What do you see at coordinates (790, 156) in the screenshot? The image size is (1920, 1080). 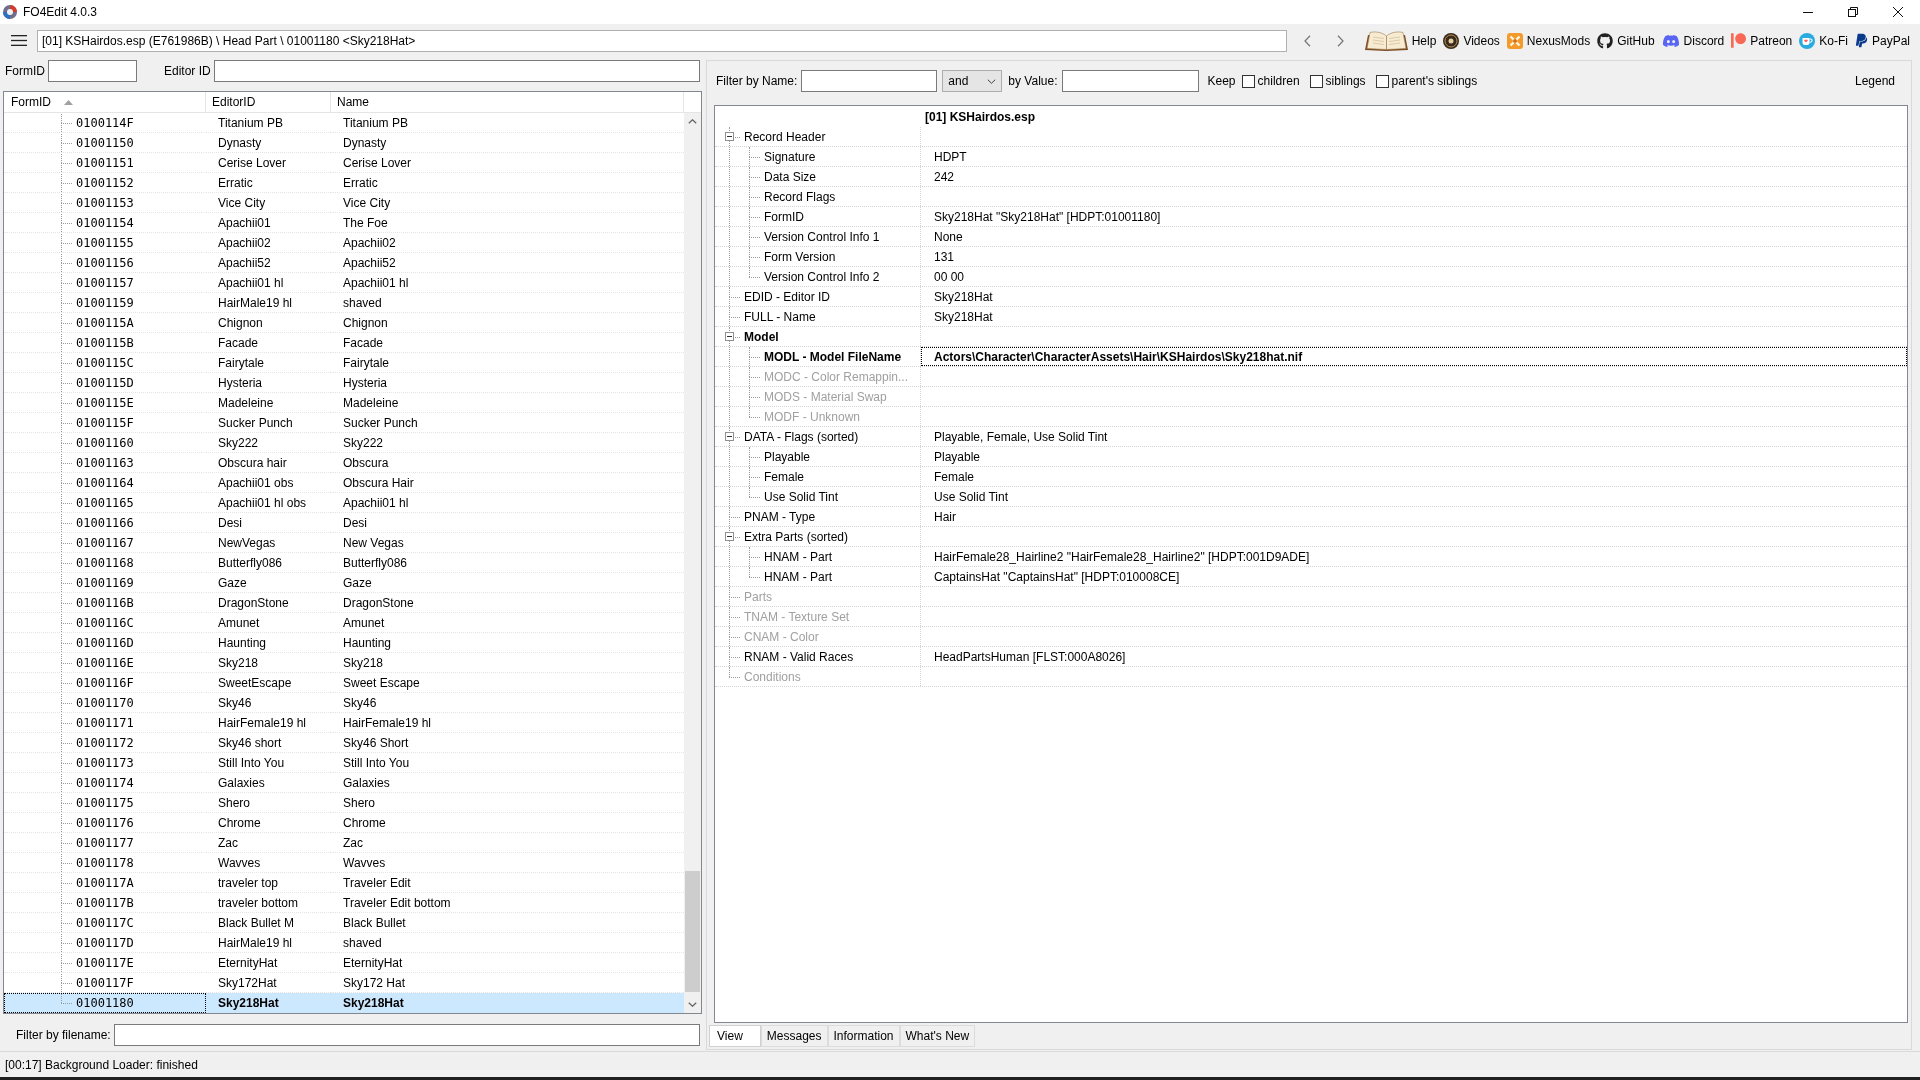 I see `node-label: Signature` at bounding box center [790, 156].